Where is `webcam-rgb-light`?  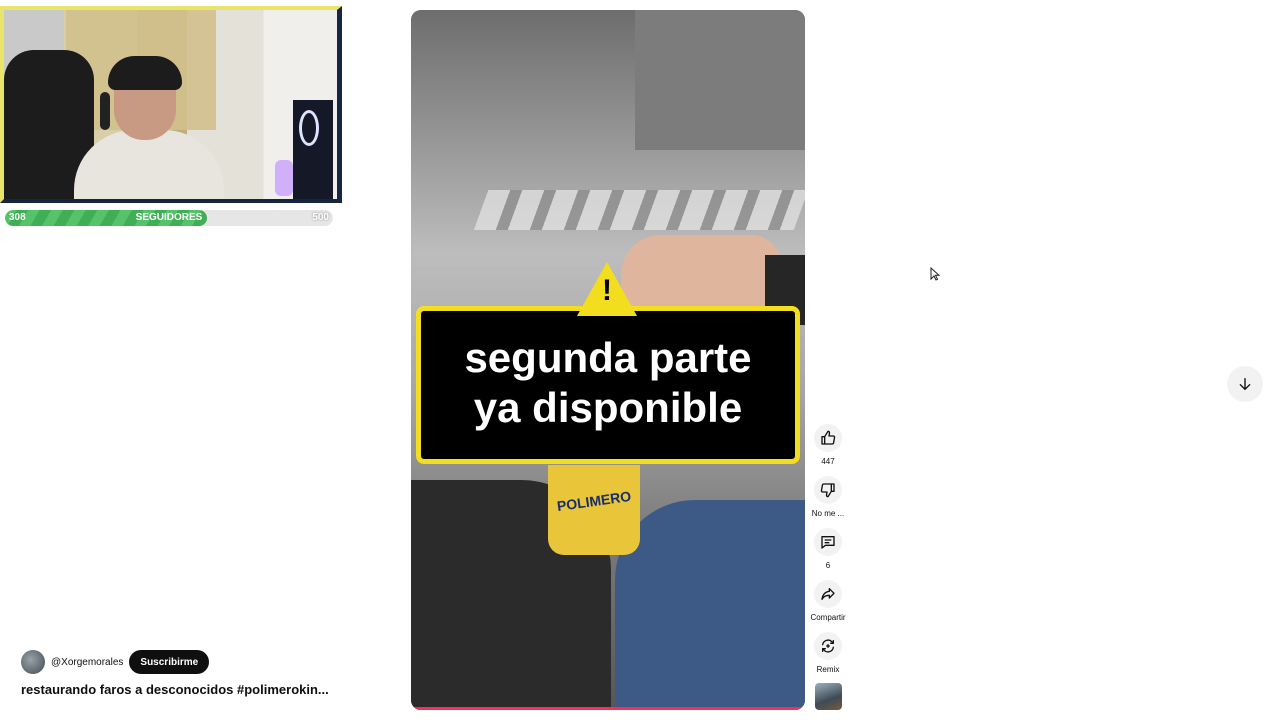 webcam-rgb-light is located at coordinates (284, 178).